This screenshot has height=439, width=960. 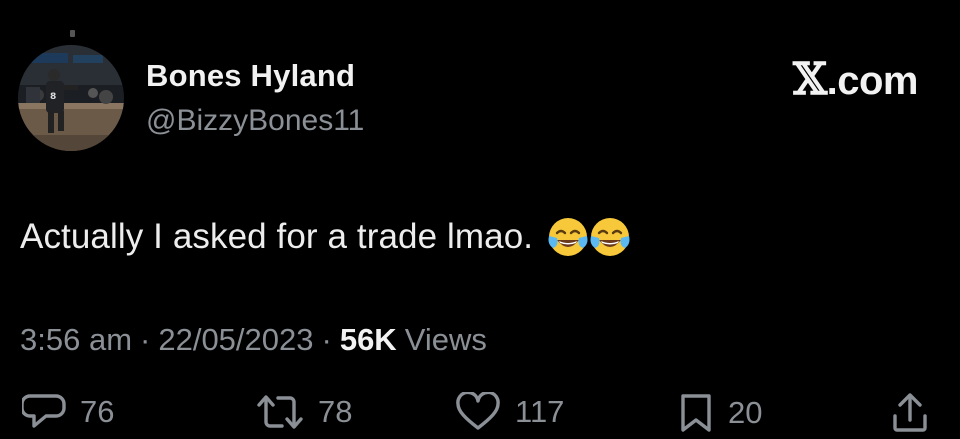 What do you see at coordinates (696, 413) in the screenshot?
I see `bookmark-icon` at bounding box center [696, 413].